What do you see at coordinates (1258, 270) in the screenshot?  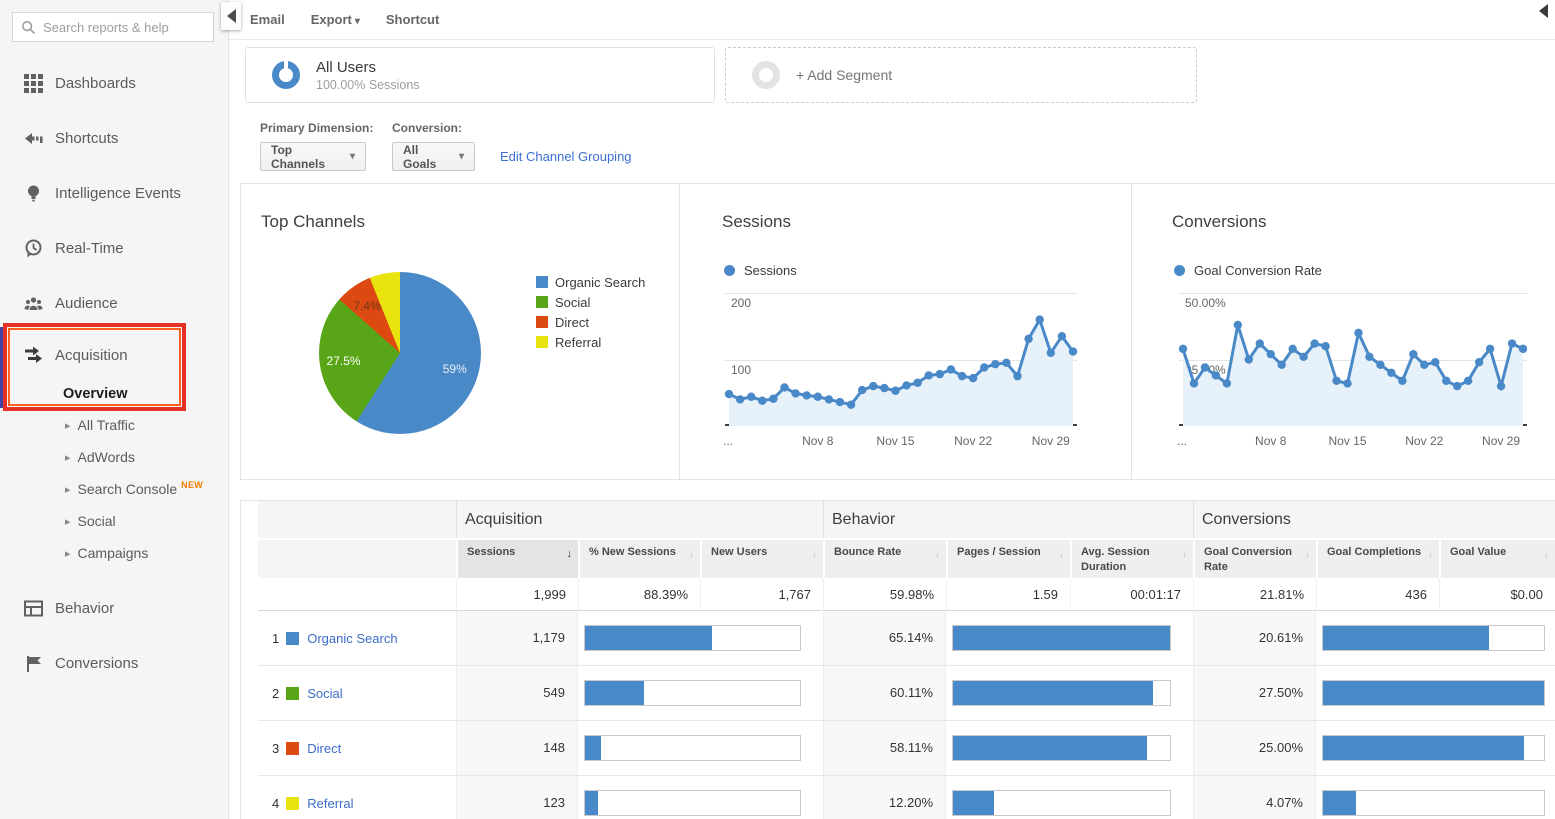 I see `legend-label: Goal Conversion Rate` at bounding box center [1258, 270].